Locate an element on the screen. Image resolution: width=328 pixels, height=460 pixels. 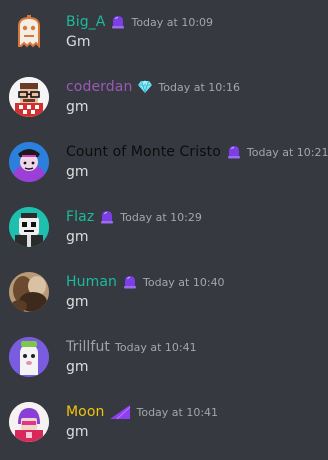
message-item: Moon Today at 10:41 gm is located at coordinates (164, 431).